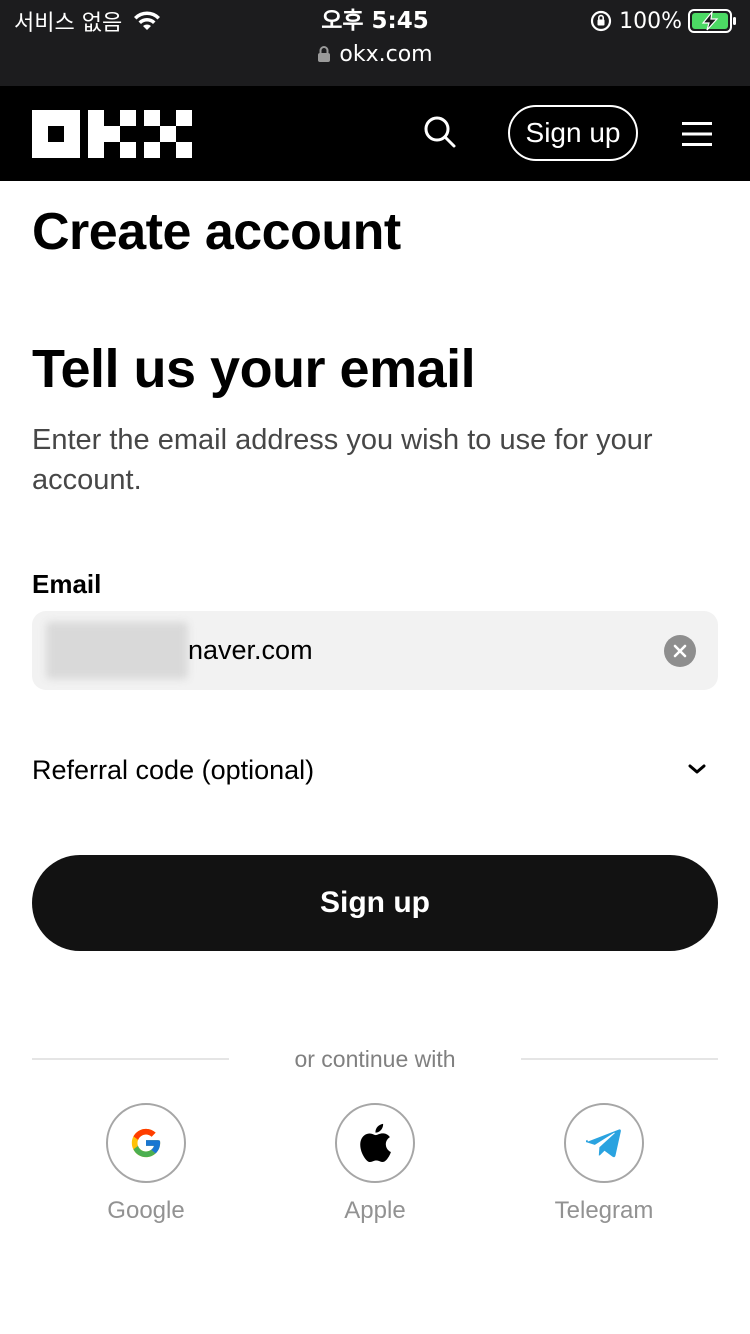 The width and height of the screenshot is (750, 1334). I want to click on page-title: Create account, so click(216, 232).